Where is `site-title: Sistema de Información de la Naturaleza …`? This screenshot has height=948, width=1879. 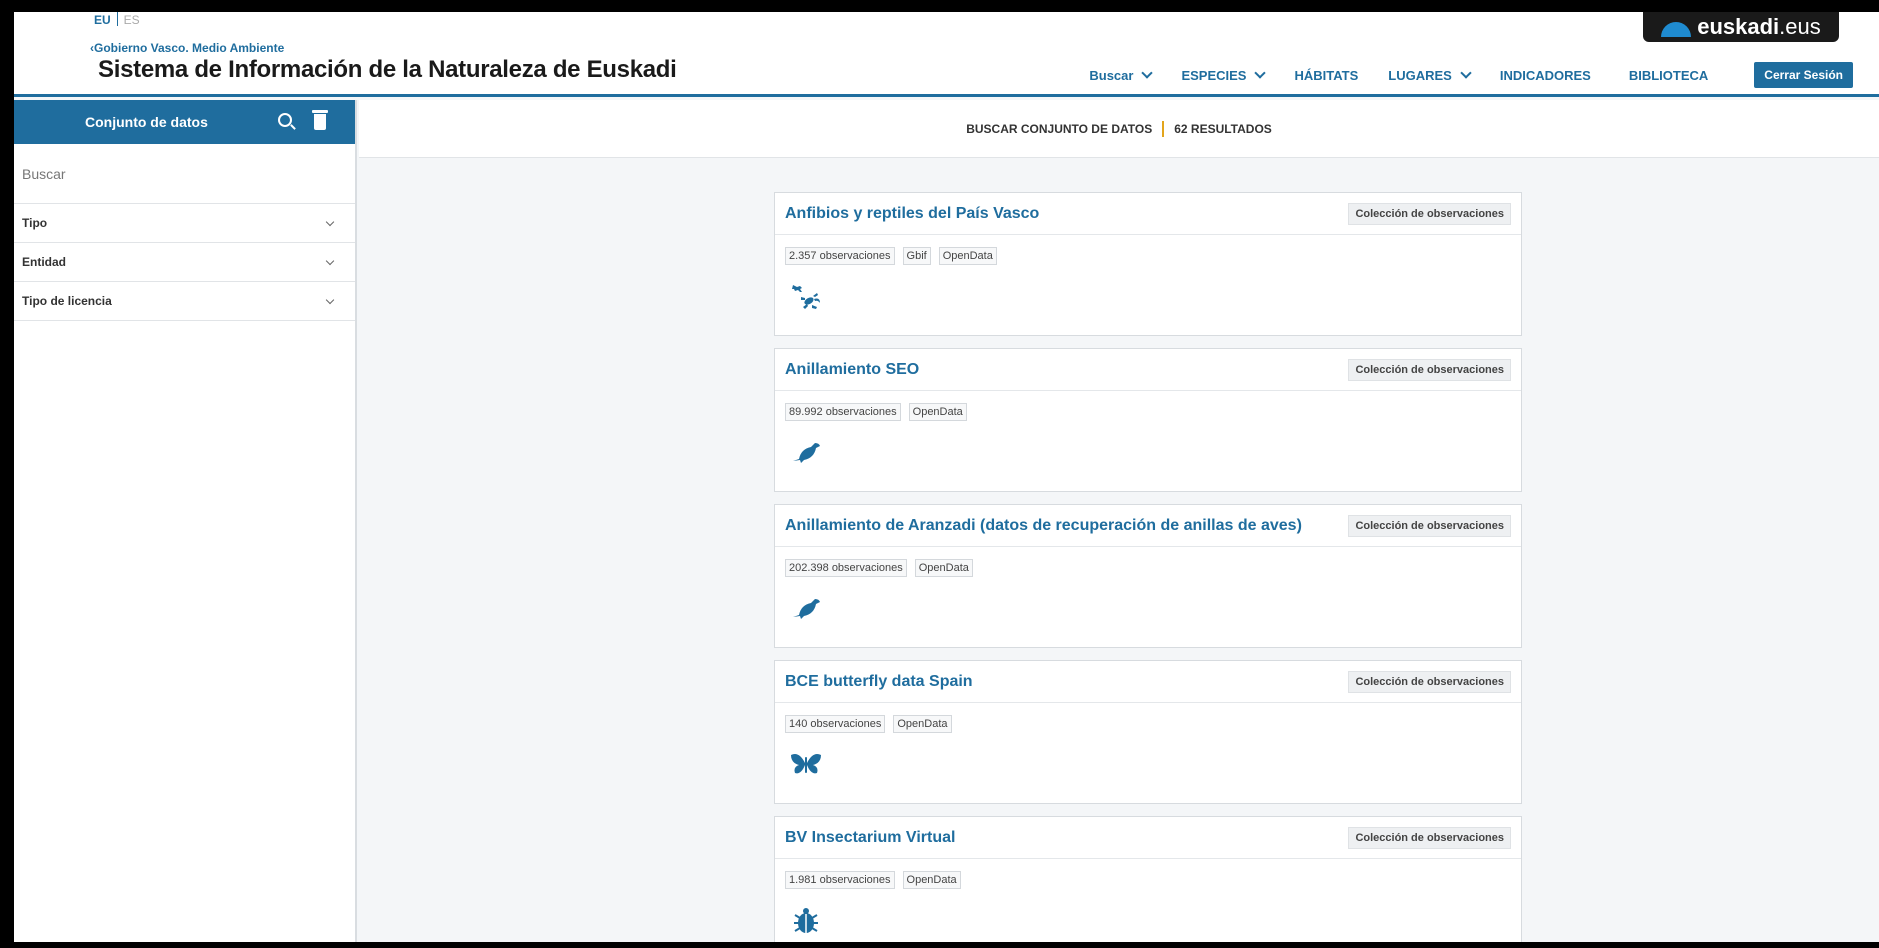
site-title: Sistema de Información de la Naturaleza … is located at coordinates (387, 69).